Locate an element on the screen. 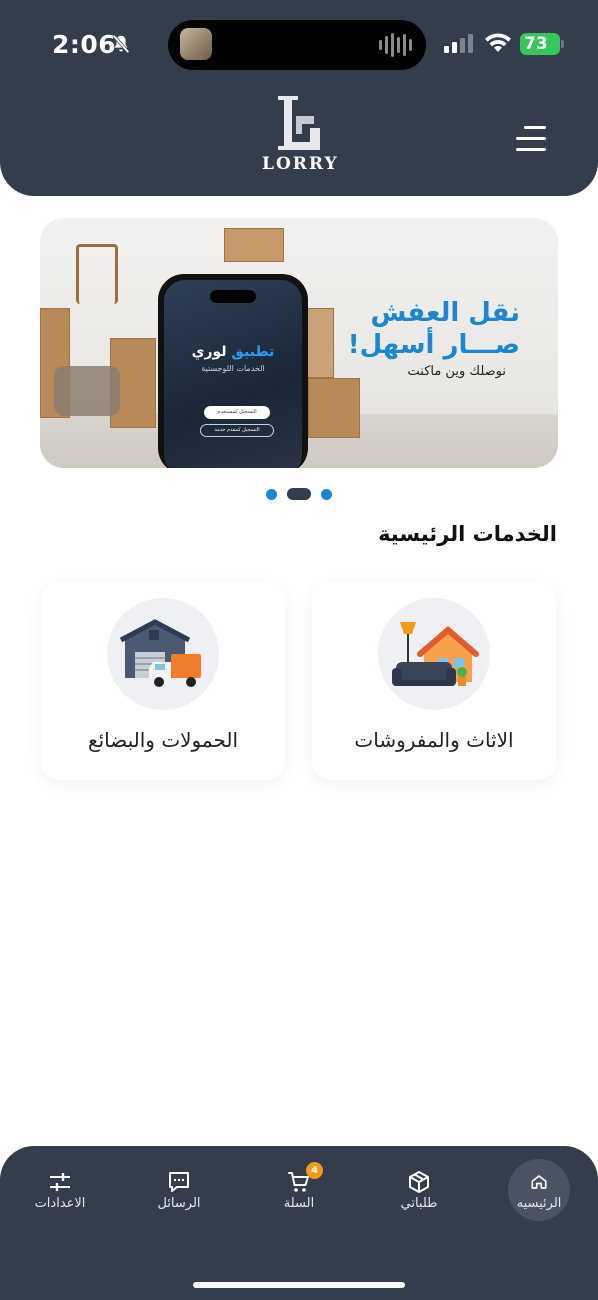 Image resolution: width=598 pixels, height=1300 pixels. service-card-cargo: الحمولات والبضائع is located at coordinates (163, 681).